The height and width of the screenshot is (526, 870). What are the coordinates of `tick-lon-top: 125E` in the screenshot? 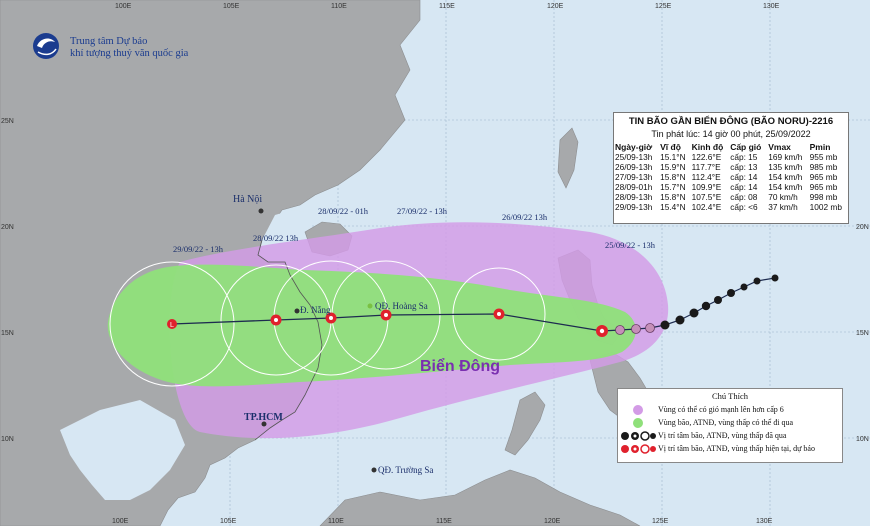 It's located at (663, 6).